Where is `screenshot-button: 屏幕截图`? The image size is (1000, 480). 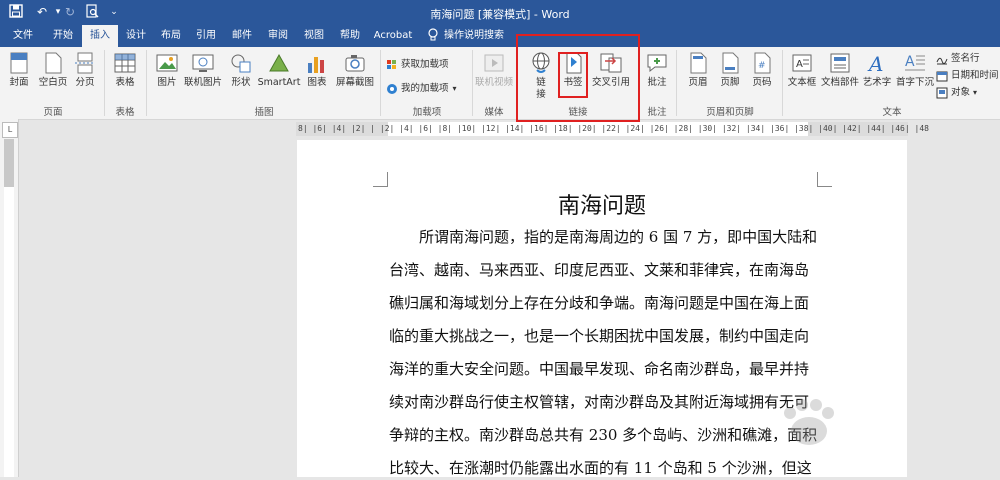
screenshot-button: 屏幕截图 is located at coordinates (355, 69).